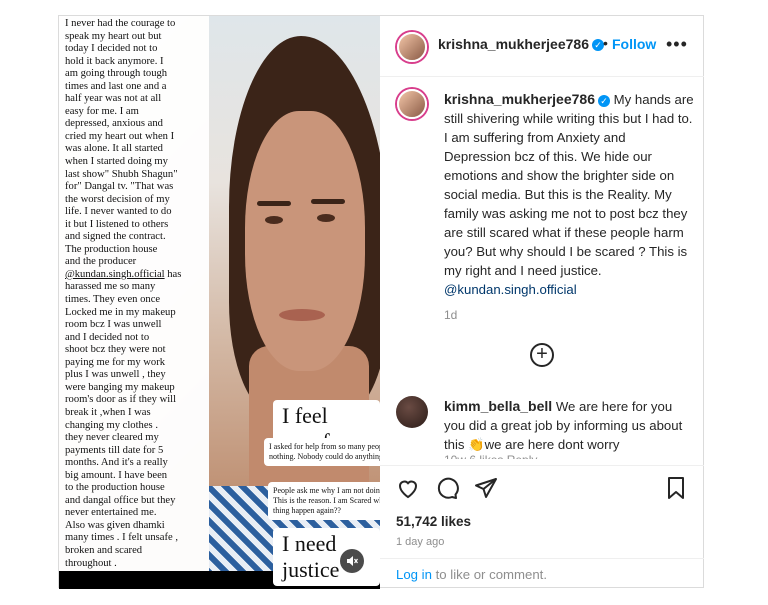 The image size is (768, 605). Describe the element at coordinates (108, 412) in the screenshot. I see `story-line: break it ,when I was` at that location.